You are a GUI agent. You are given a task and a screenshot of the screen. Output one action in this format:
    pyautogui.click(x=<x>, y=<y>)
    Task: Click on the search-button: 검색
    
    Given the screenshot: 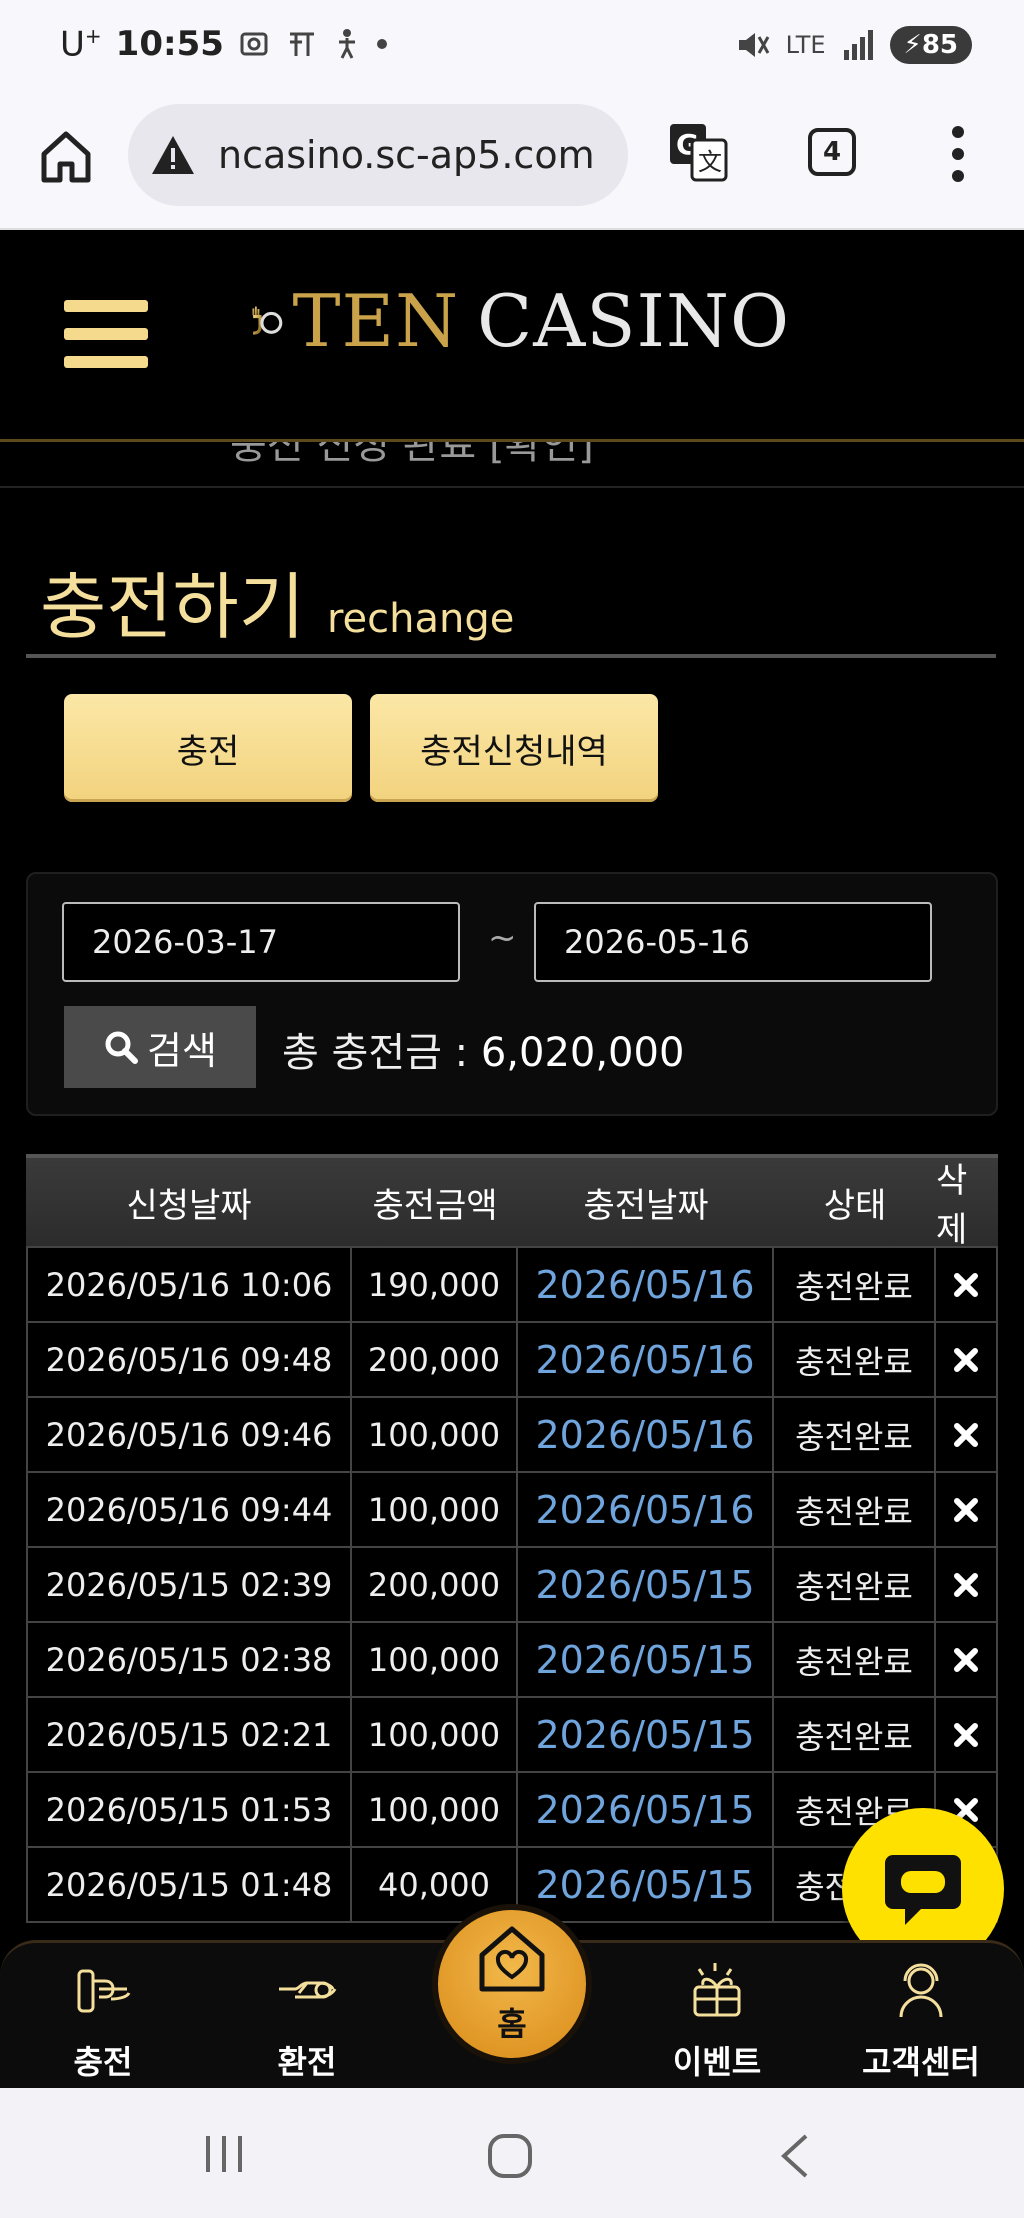 What is the action you would take?
    pyautogui.click(x=160, y=1047)
    